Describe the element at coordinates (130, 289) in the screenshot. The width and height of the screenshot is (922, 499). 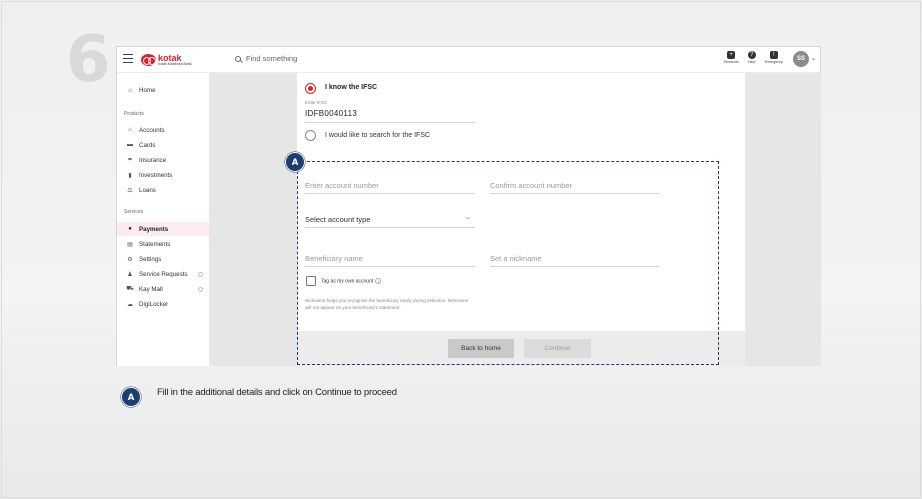
I see `cart-icon: ⛟` at that location.